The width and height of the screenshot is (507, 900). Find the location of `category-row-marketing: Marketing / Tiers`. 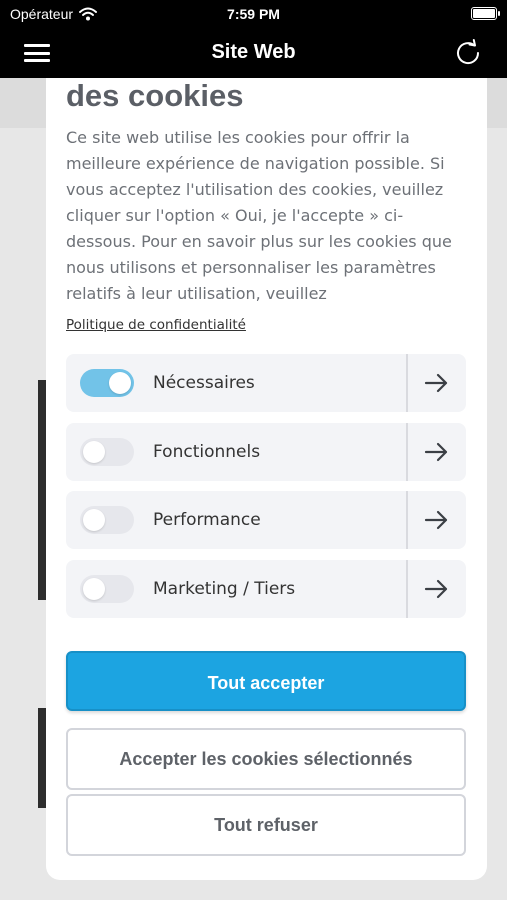

category-row-marketing: Marketing / Tiers is located at coordinates (266, 589).